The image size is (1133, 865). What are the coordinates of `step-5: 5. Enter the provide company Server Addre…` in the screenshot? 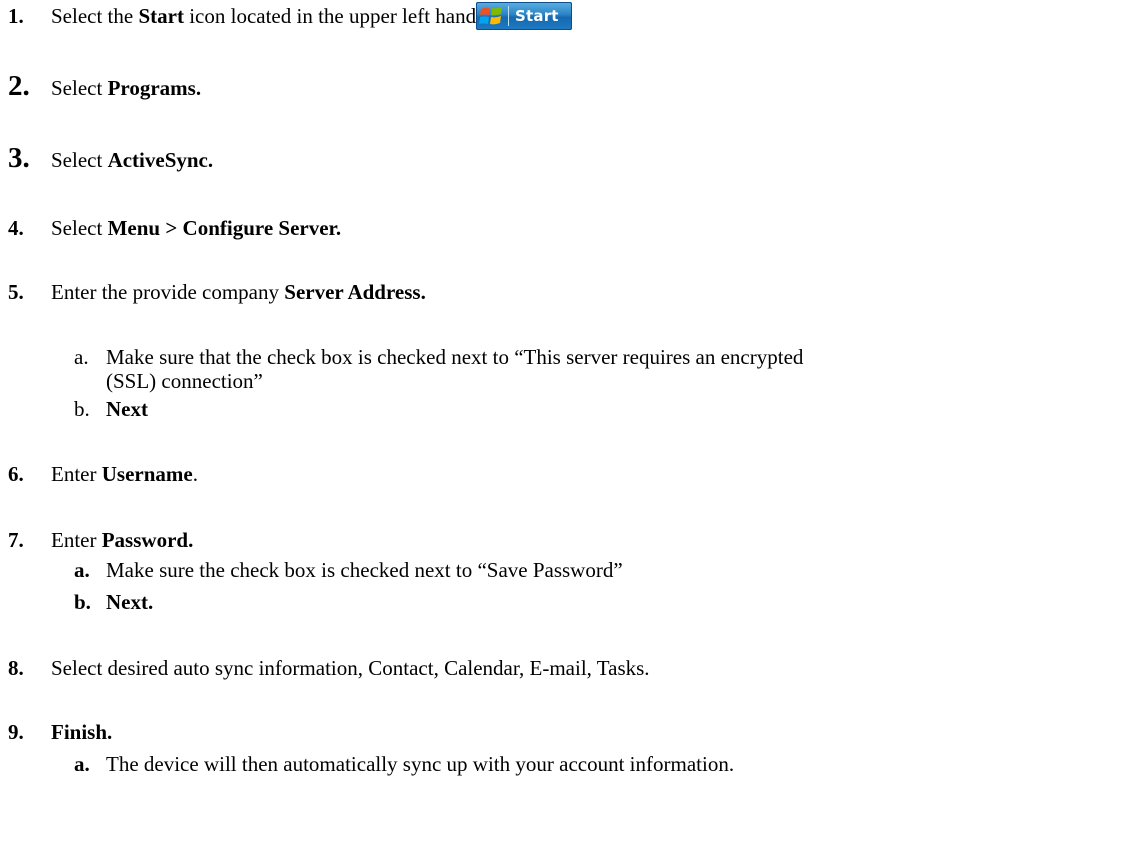 It's located at (217, 292).